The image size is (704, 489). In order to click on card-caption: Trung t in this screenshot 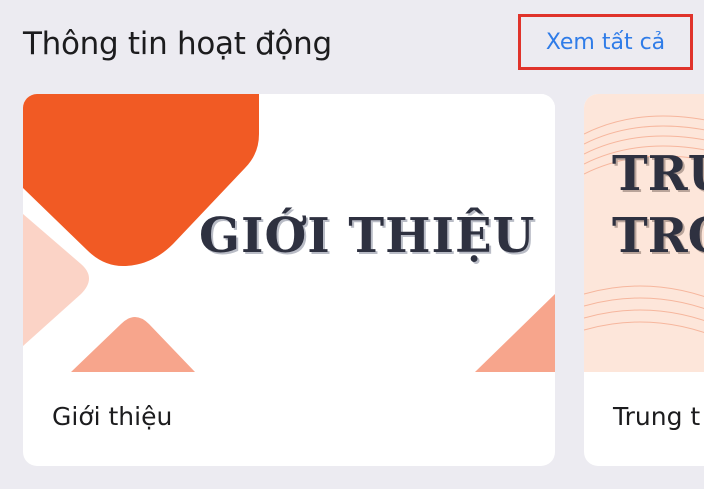, I will do `click(657, 416)`.